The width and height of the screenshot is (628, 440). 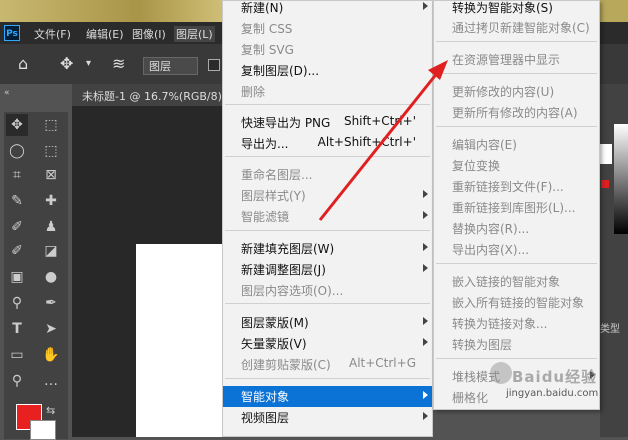 What do you see at coordinates (23, 63) in the screenshot?
I see `home-icon: ⌂` at bounding box center [23, 63].